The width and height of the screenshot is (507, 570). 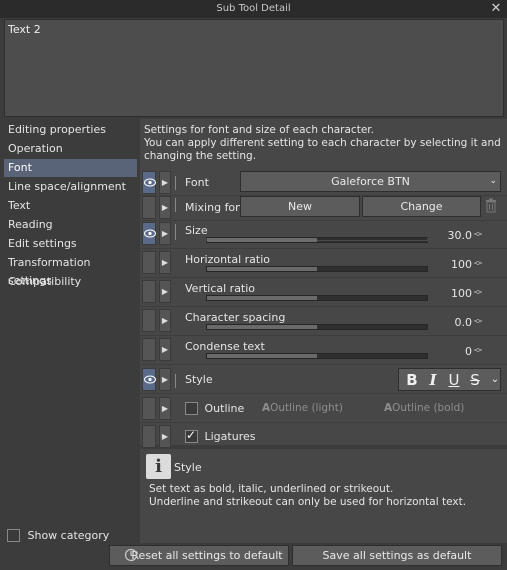 What do you see at coordinates (70, 244) in the screenshot?
I see `category-edit-settings: Edit settings` at bounding box center [70, 244].